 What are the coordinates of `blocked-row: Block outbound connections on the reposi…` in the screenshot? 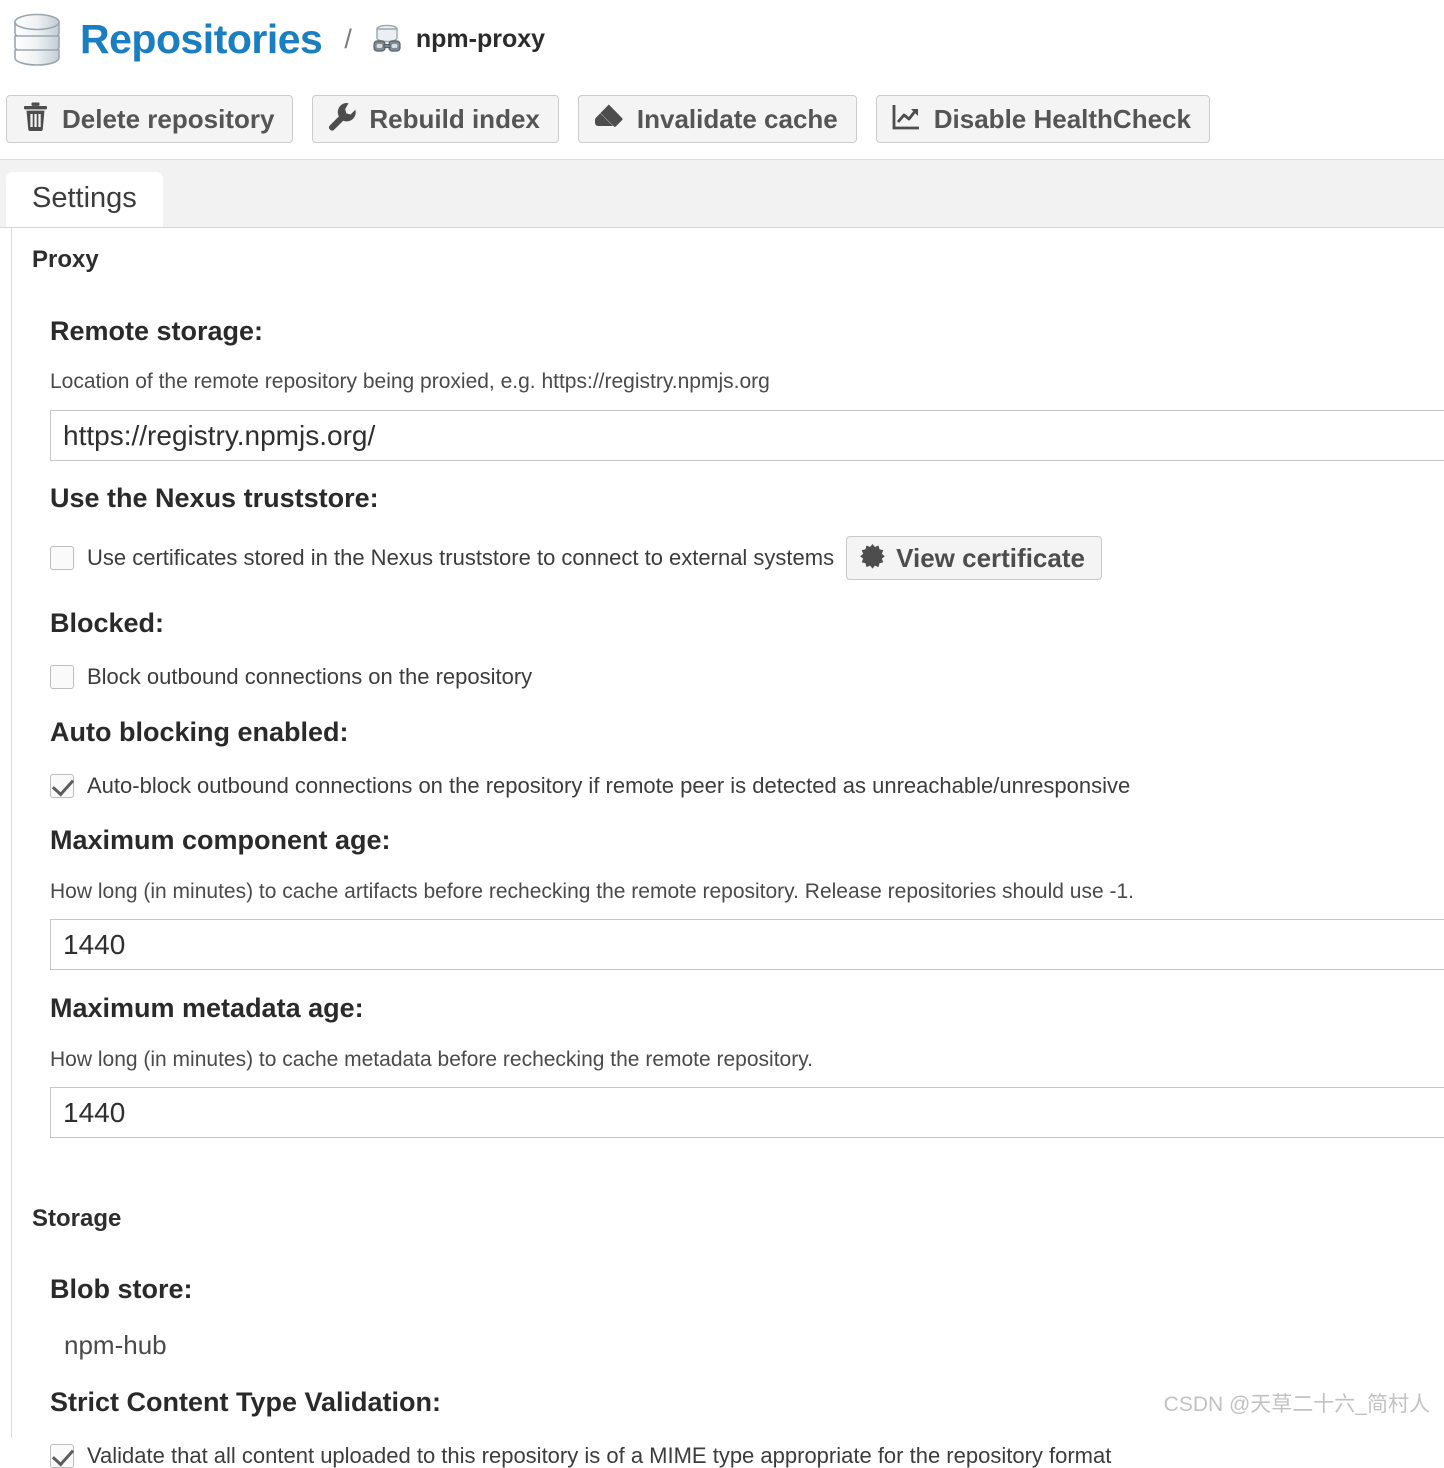 It's located at (747, 677).